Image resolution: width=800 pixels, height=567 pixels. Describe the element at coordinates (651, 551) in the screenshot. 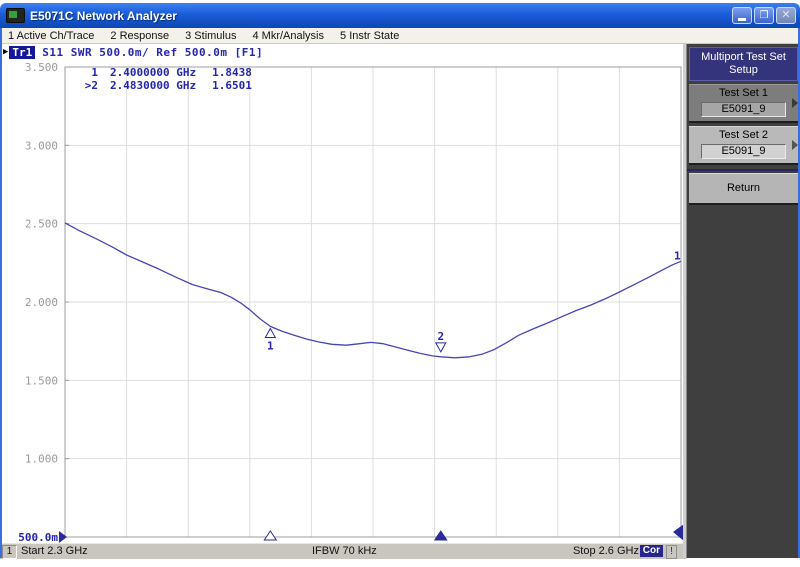

I see `correction-status-badge: Cor` at that location.